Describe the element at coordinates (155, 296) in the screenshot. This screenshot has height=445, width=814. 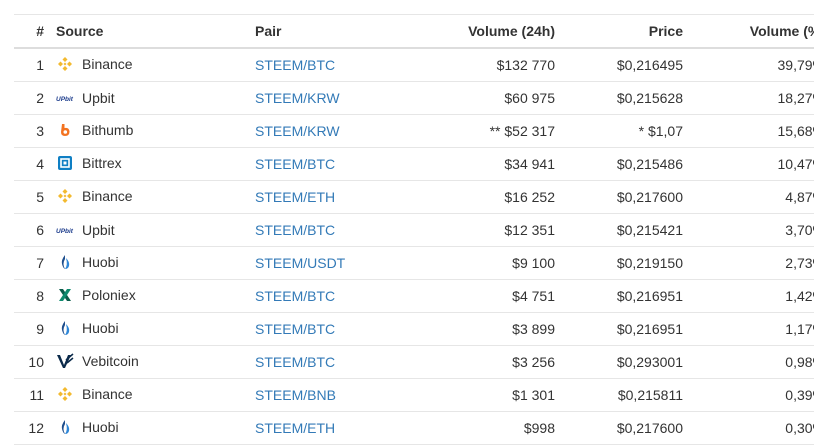
I see `source-cell: Poloniex` at that location.